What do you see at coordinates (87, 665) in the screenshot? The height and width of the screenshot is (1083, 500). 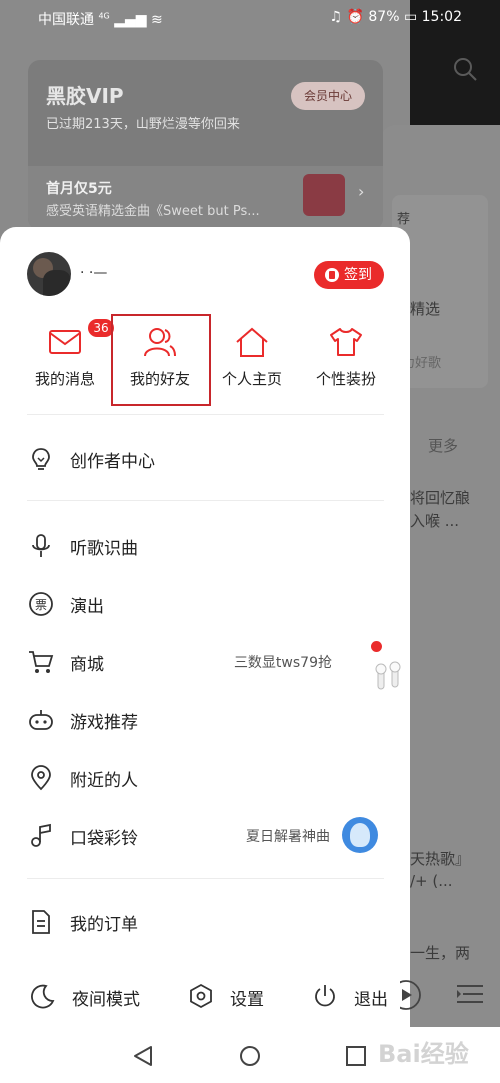 I see `menu-mall-label: 商城` at bounding box center [87, 665].